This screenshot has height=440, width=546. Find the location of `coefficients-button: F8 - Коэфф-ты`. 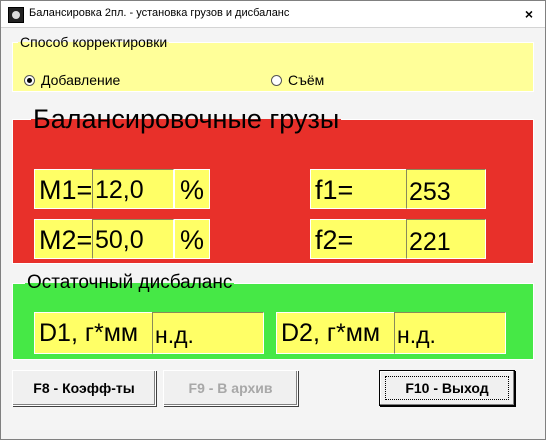

coefficients-button: F8 - Коэфф-ты is located at coordinates (84, 388).